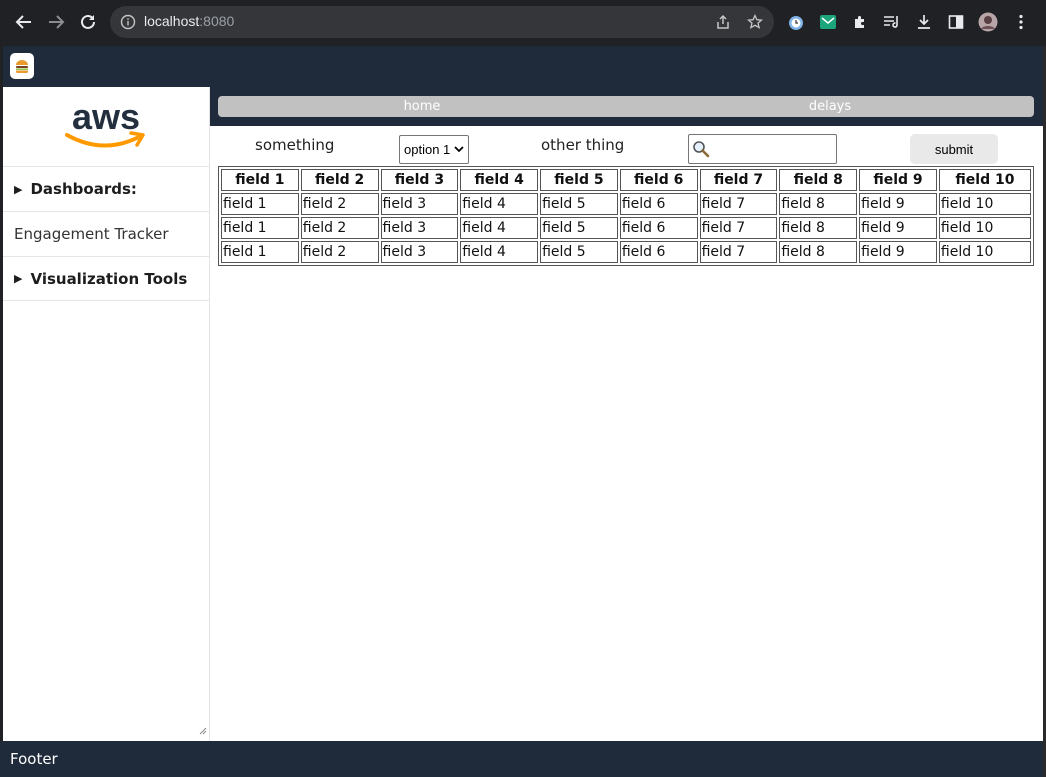  I want to click on nav-link-delays: delays, so click(830, 106).